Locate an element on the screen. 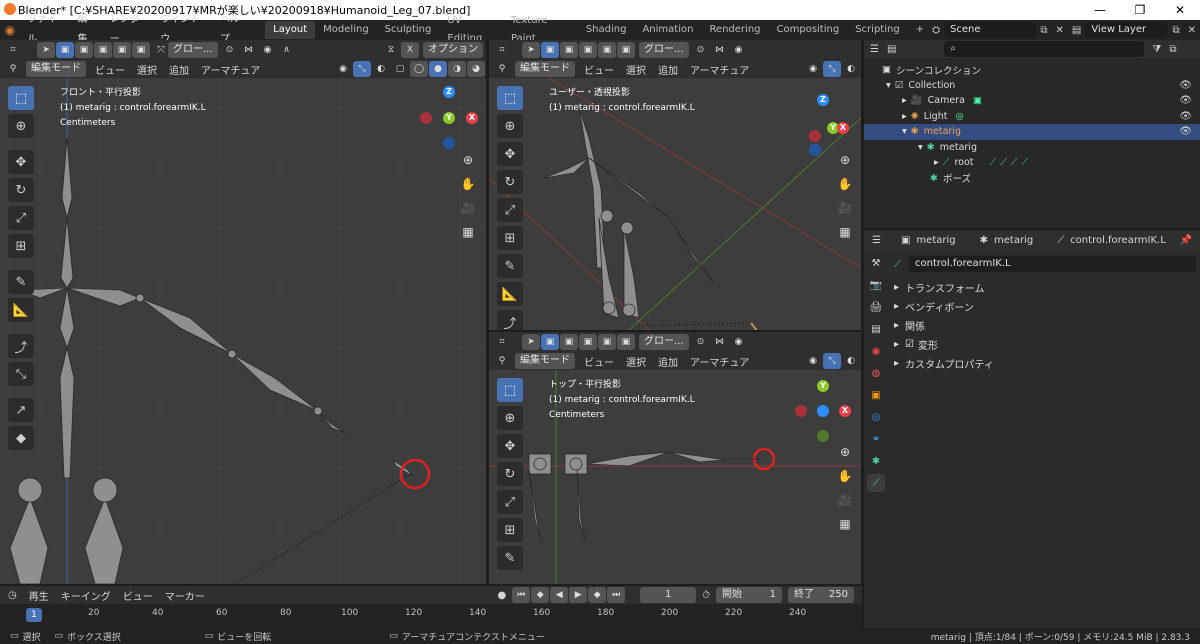  physics-tab-icon: ◎ is located at coordinates (876, 417).